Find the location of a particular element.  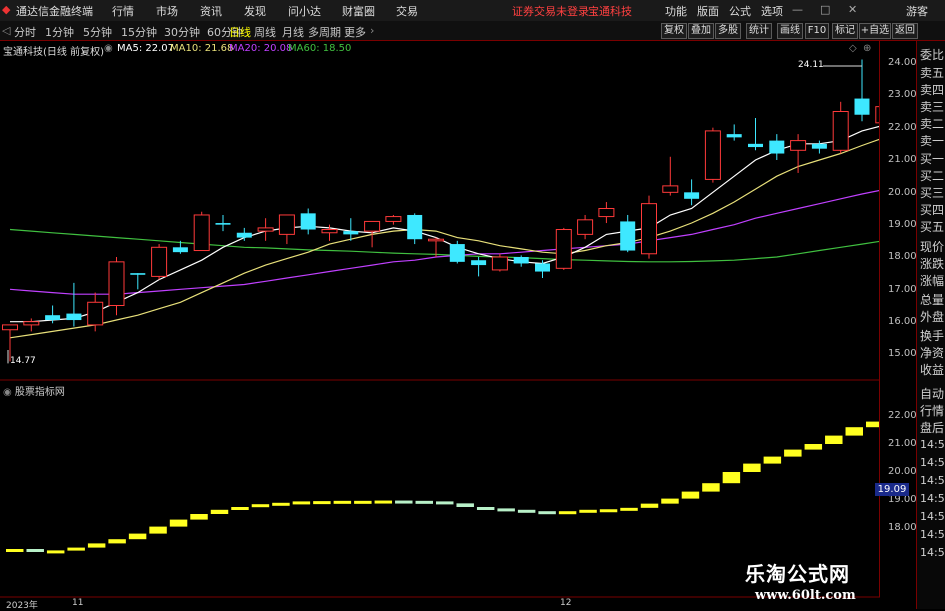

price-tick: 15.00 is located at coordinates (902, 353).